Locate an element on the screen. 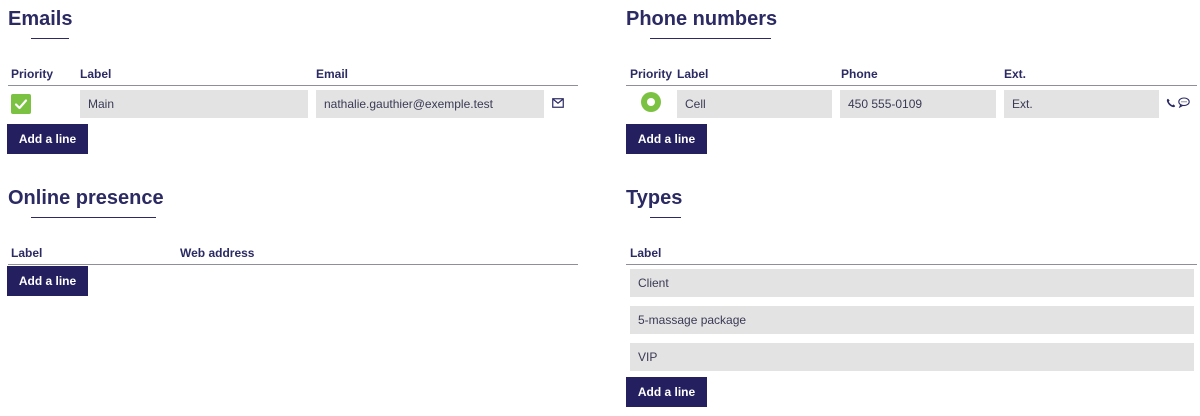 This screenshot has width=1200, height=416. type-item-massage-package: 5-massage package is located at coordinates (912, 320).